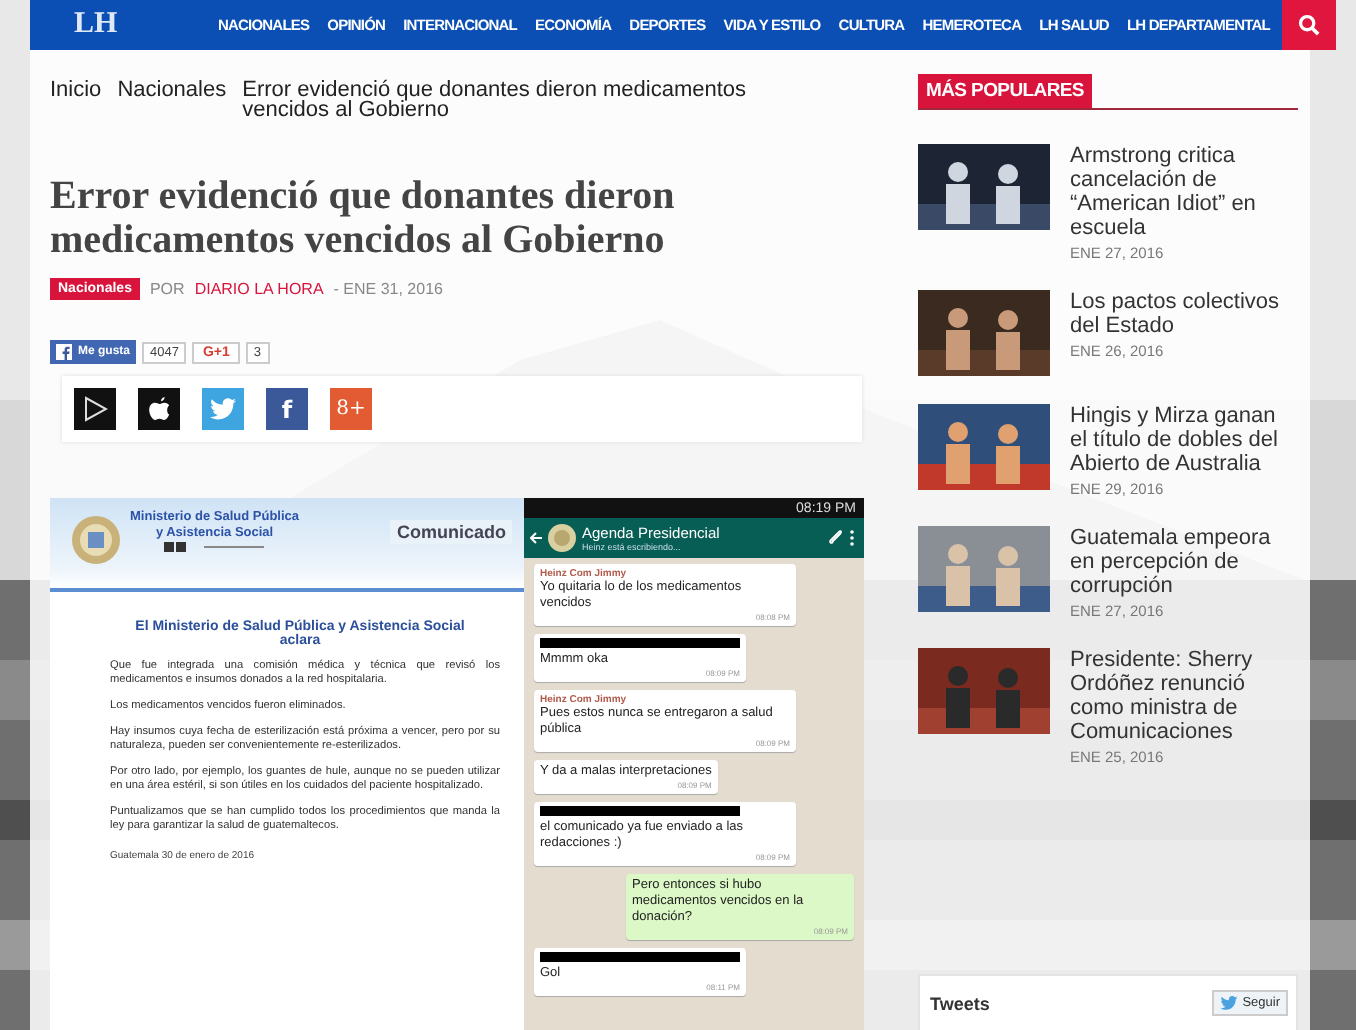  What do you see at coordinates (1184, 562) in the screenshot?
I see `article-link: Guatemala empeora en percepción de corrupción` at bounding box center [1184, 562].